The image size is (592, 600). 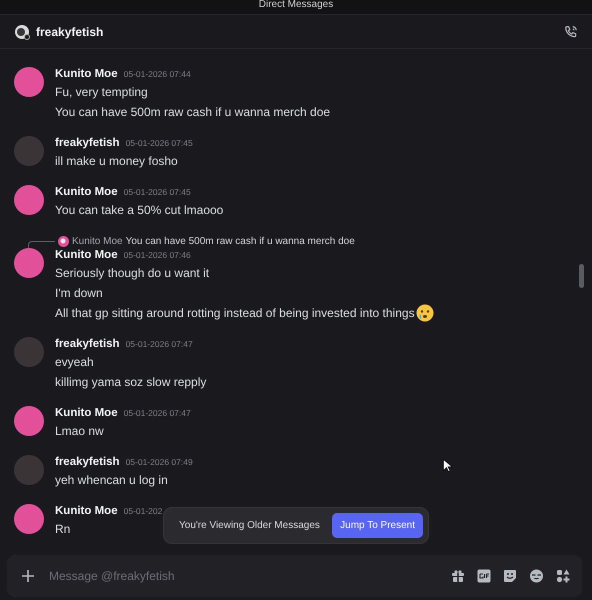 What do you see at coordinates (240, 241) in the screenshot?
I see `reply-preview: You can have 500m raw cash if u wanna merch doe` at bounding box center [240, 241].